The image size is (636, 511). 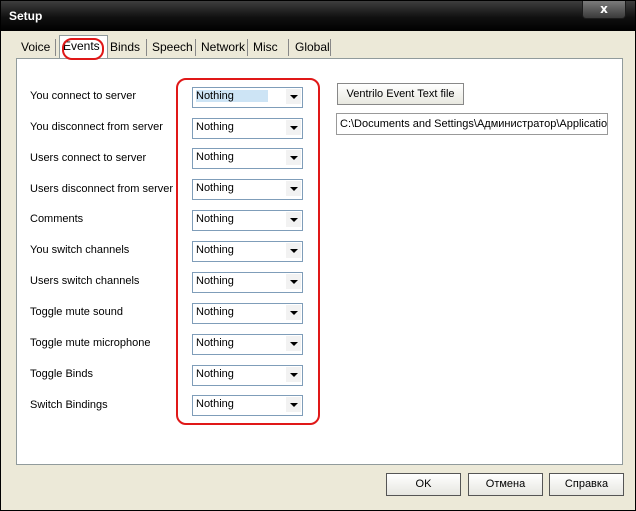 What do you see at coordinates (172, 47) in the screenshot?
I see `tab-speech: Speech` at bounding box center [172, 47].